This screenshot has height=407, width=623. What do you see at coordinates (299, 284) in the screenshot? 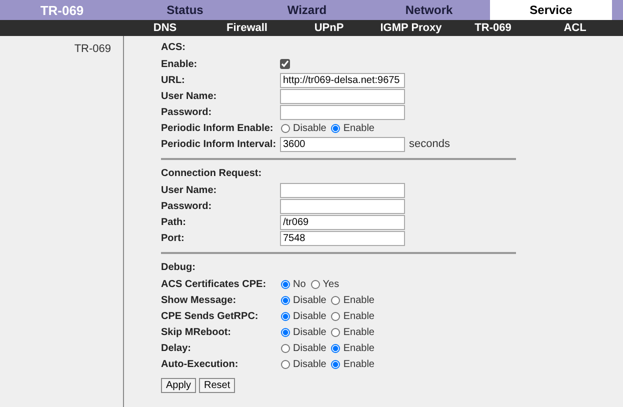
I see `option-label: No` at bounding box center [299, 284].